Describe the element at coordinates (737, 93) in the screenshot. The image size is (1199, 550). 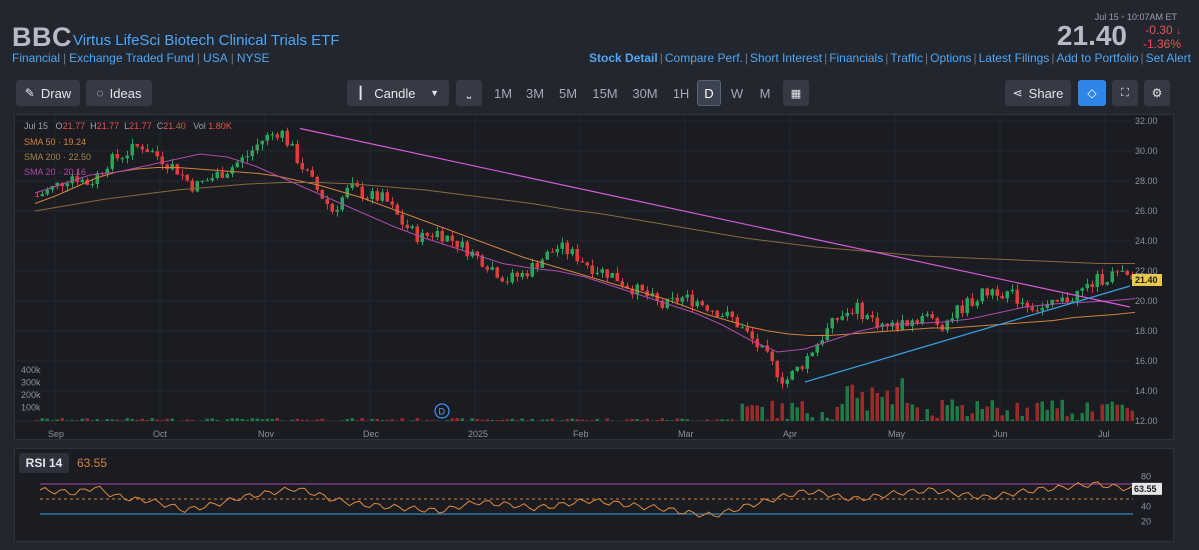
I see `timeframe-w: W` at that location.